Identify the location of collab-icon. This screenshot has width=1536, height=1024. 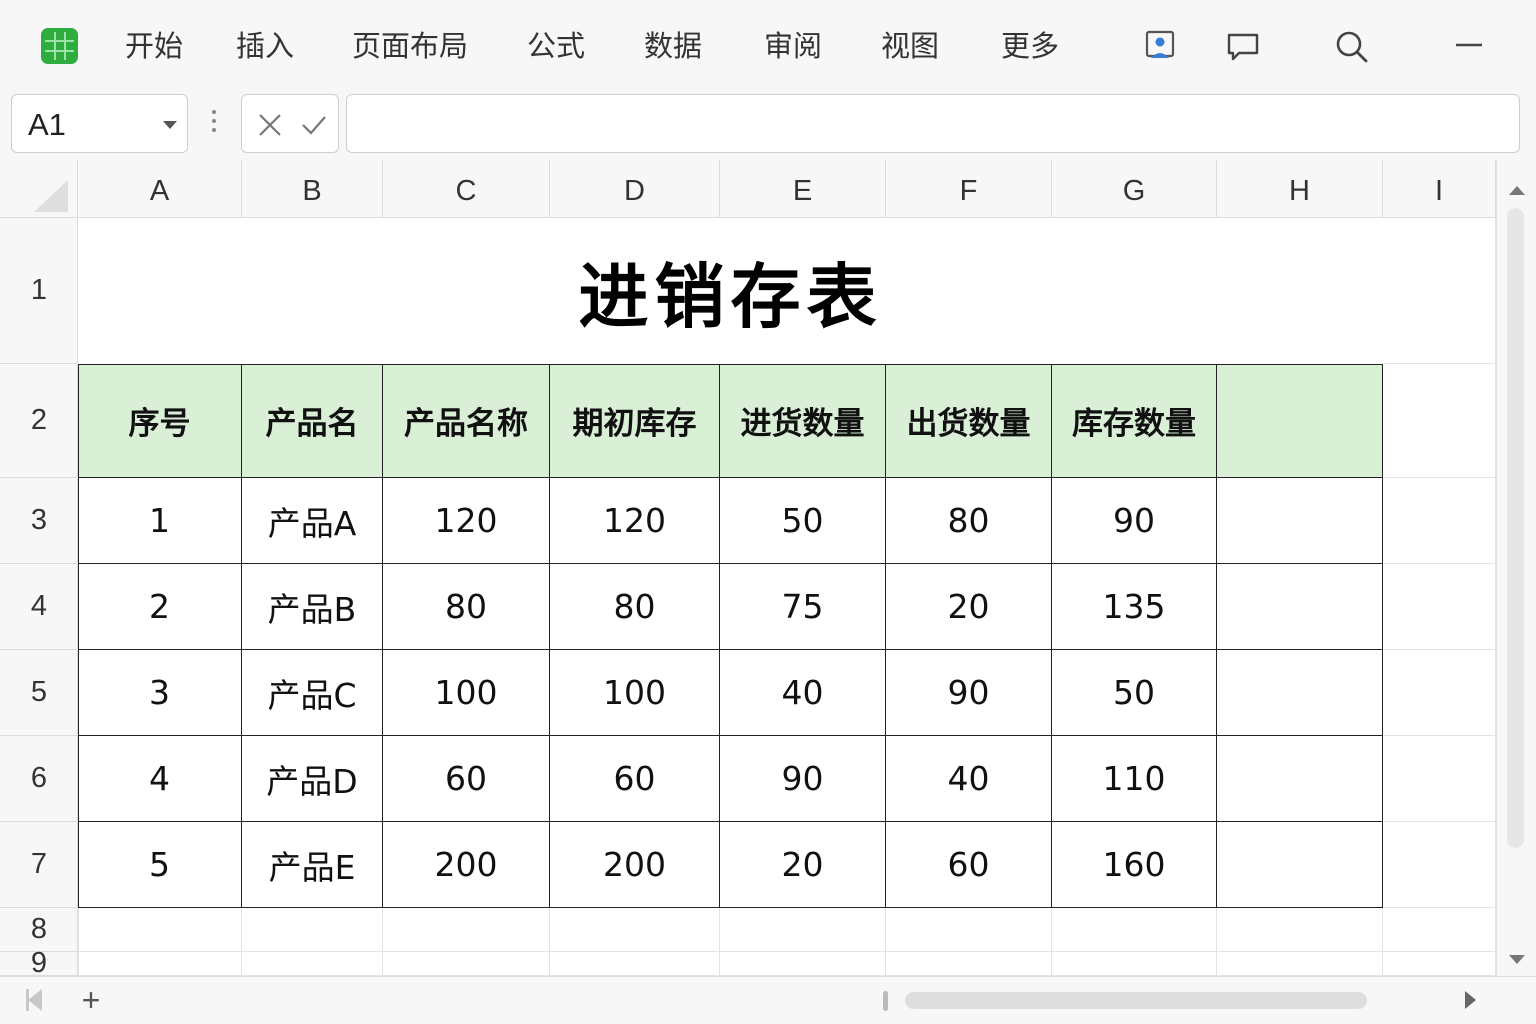
(1160, 46).